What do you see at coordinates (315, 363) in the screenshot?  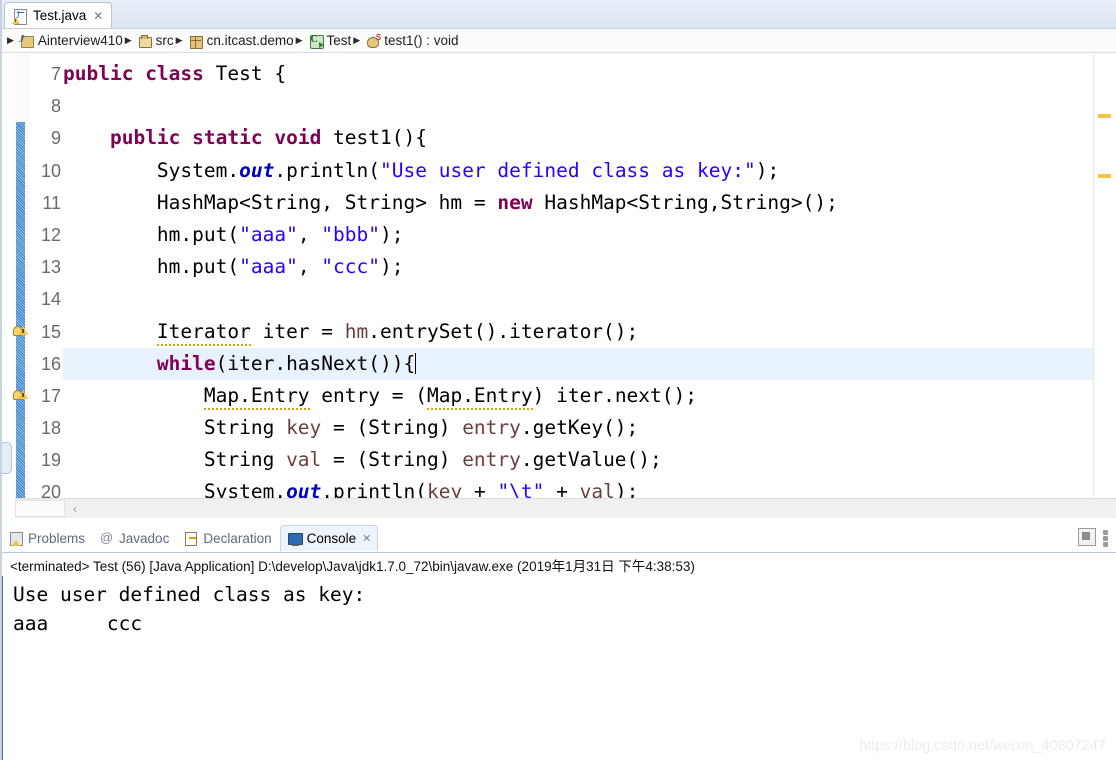 I see `code-token: (iter.hasNext()){` at bounding box center [315, 363].